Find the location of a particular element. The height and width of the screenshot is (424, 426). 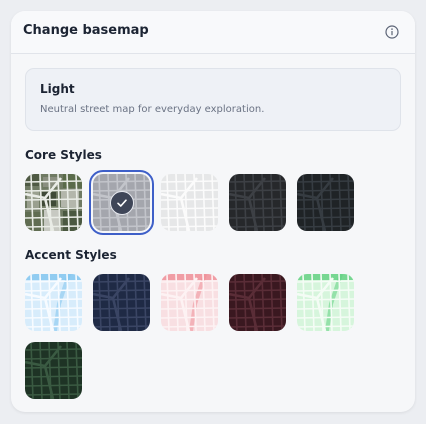

accent-style-mint-tile is located at coordinates (325, 302).